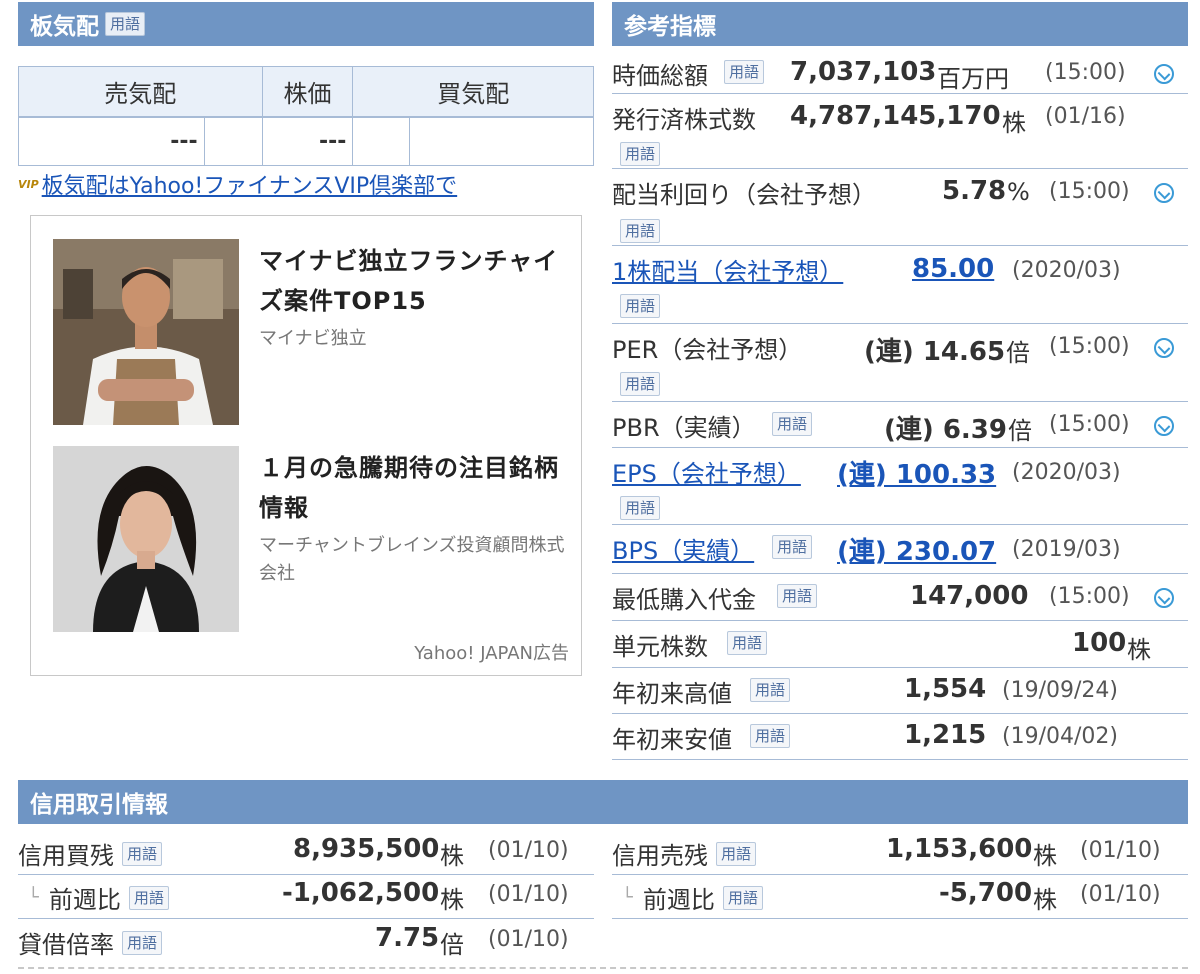 The width and height of the screenshot is (1200, 974). I want to click on indicator-label: 年初来高値, so click(672, 694).